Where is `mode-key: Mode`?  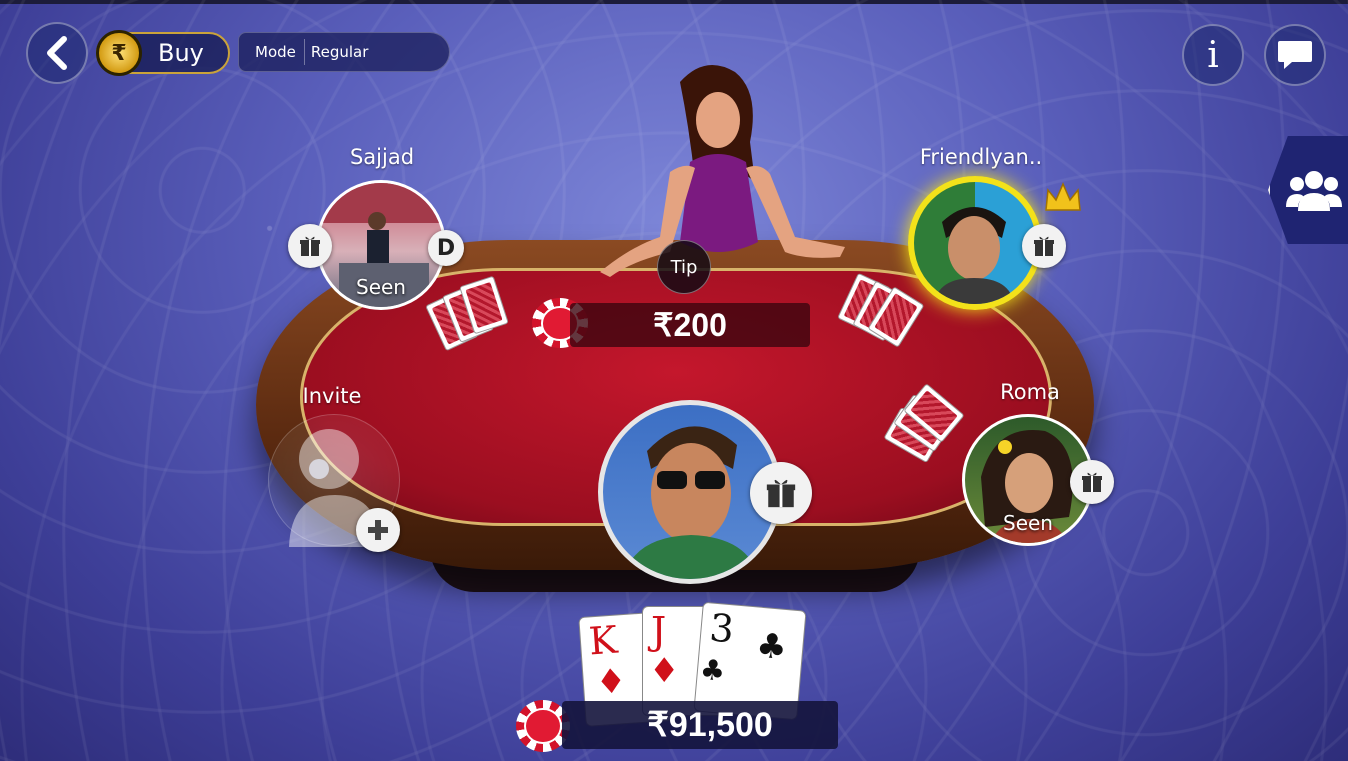 mode-key: Mode is located at coordinates (272, 52).